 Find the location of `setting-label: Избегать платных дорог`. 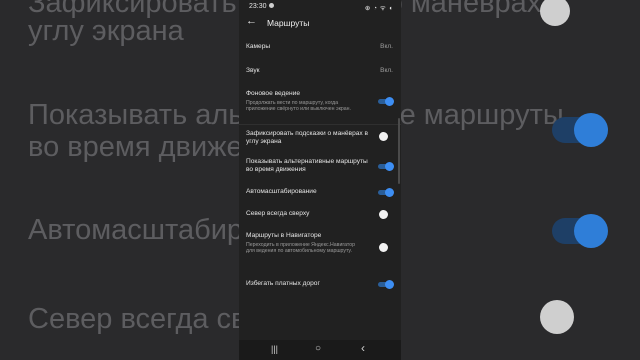

setting-label: Избегать платных дорог is located at coordinates (283, 283).